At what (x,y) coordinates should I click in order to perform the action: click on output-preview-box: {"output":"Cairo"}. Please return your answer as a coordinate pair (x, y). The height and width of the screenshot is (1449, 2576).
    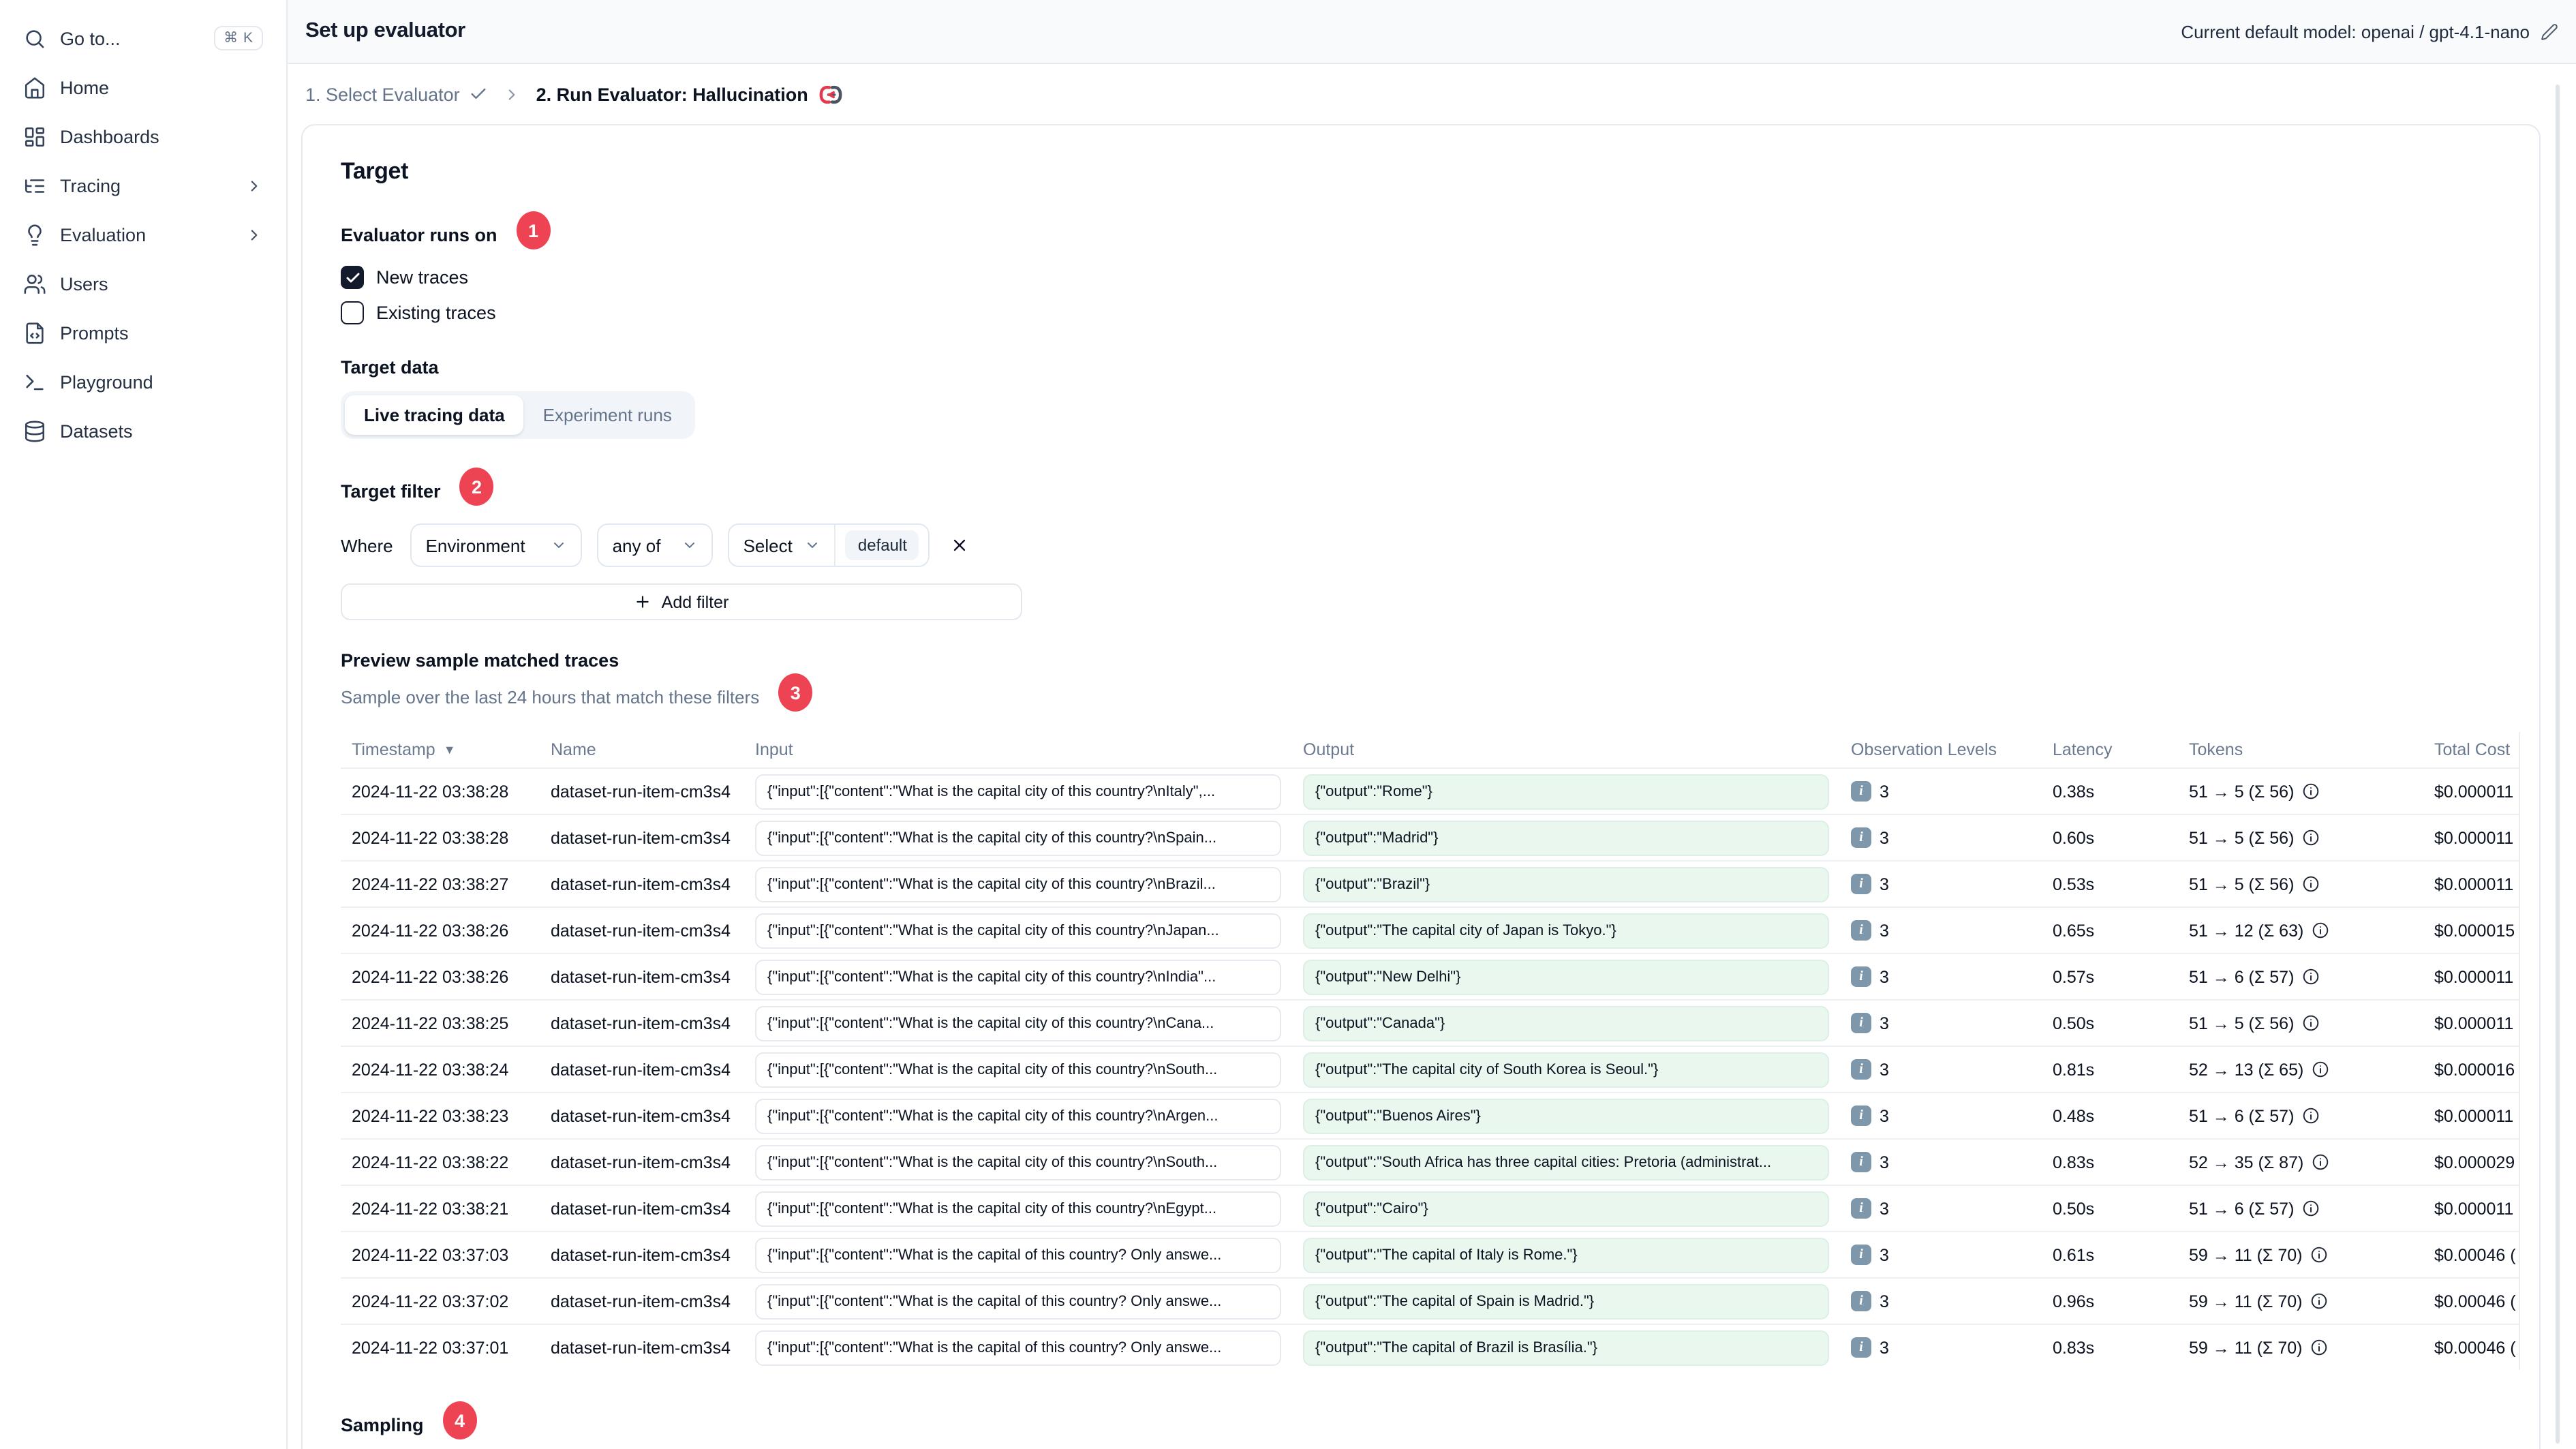
    Looking at the image, I should click on (1566, 1208).